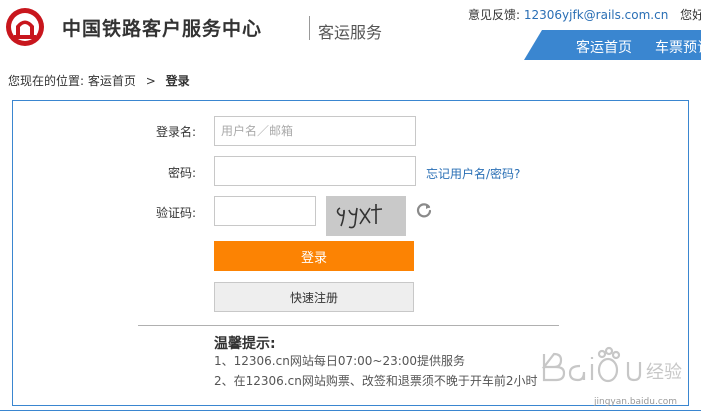 The width and height of the screenshot is (701, 419). Describe the element at coordinates (424, 210) in the screenshot. I see `refresh-icon` at that location.